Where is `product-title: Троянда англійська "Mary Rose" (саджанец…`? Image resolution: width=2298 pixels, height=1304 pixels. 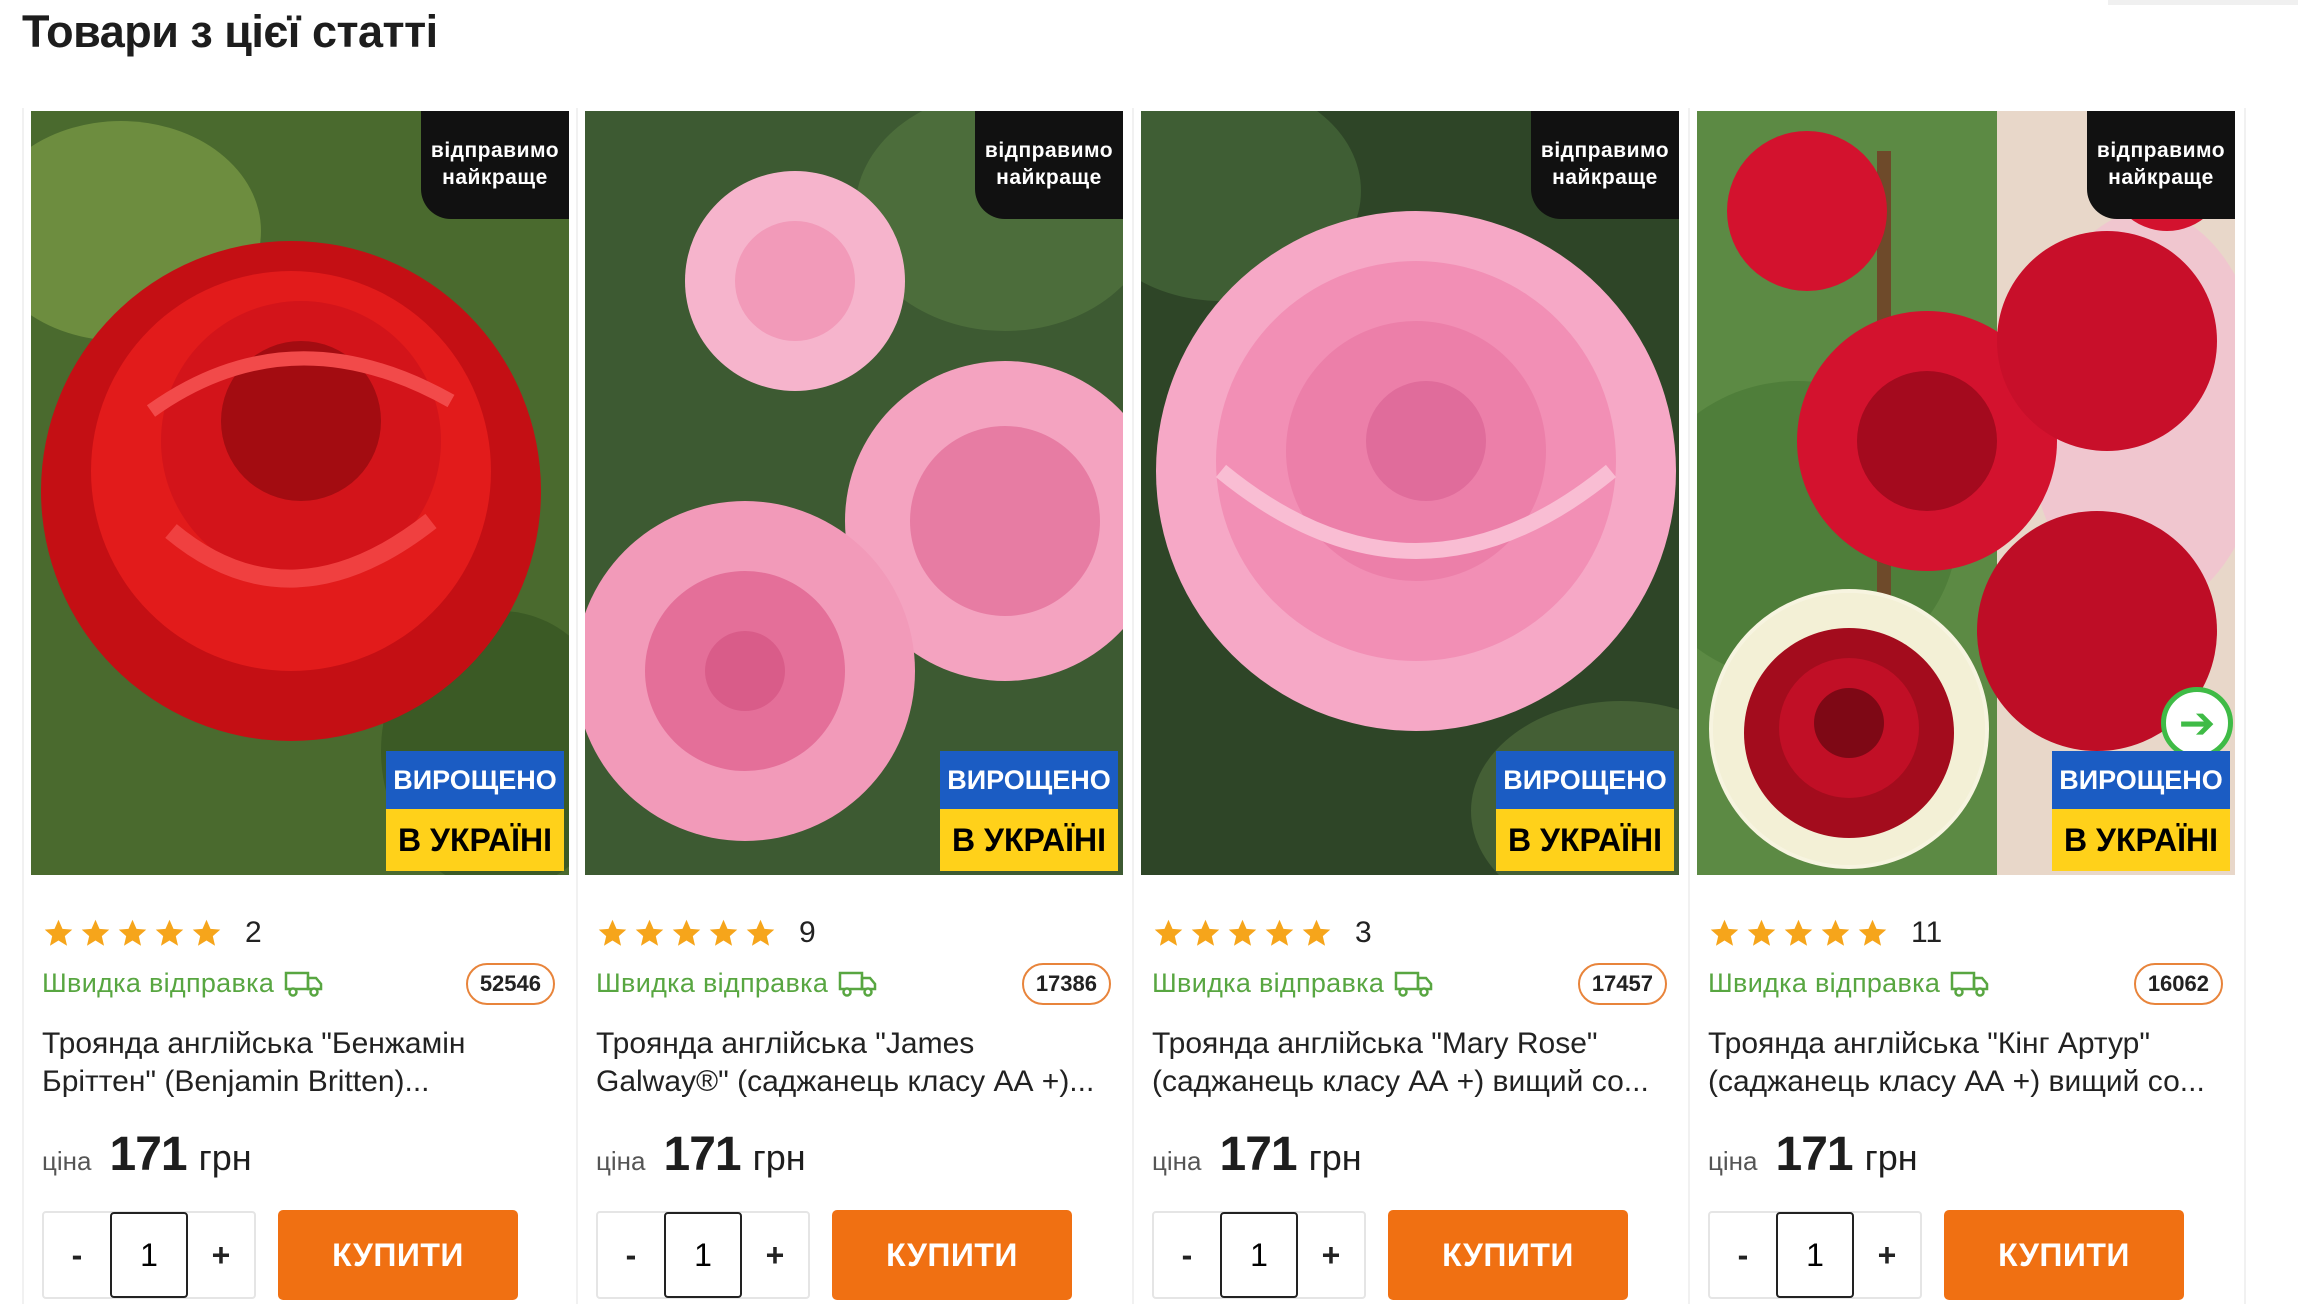 product-title: Троянда англійська "Mary Rose" (саджанец… is located at coordinates (1409, 1063).